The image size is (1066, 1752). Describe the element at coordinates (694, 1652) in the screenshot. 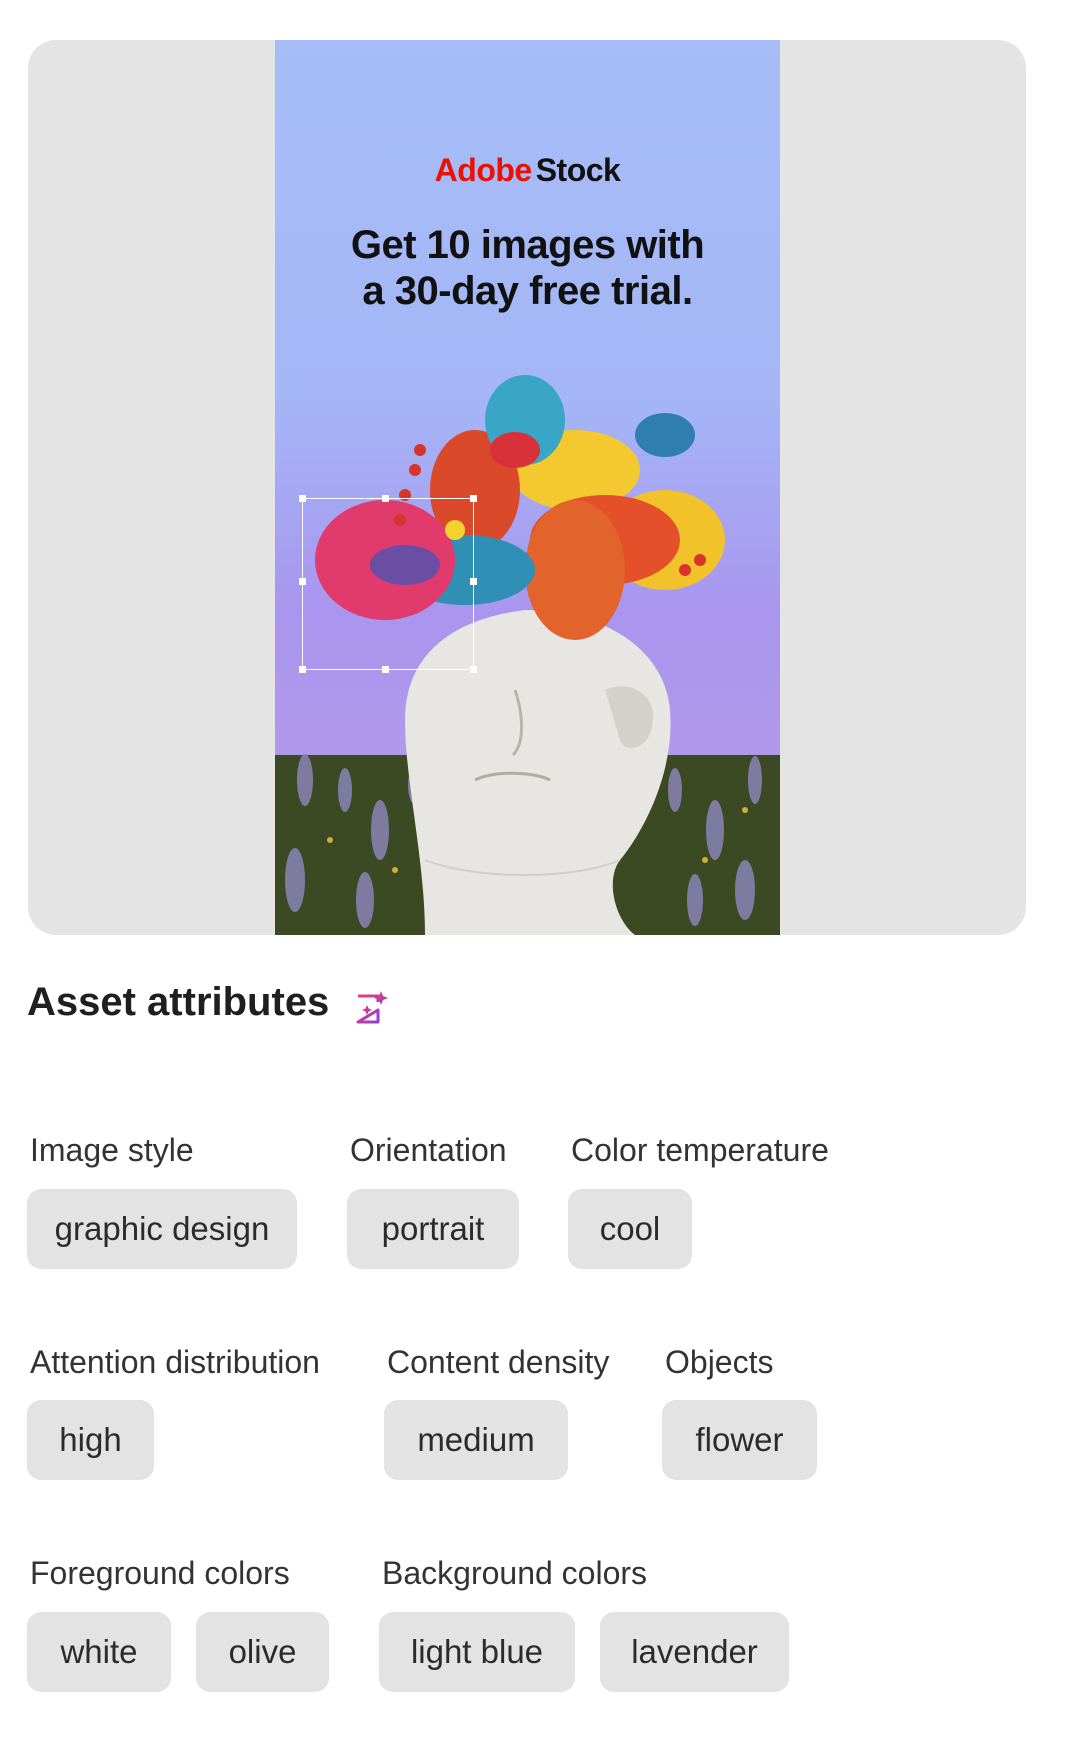

I see `chip-background-color: lavender` at that location.